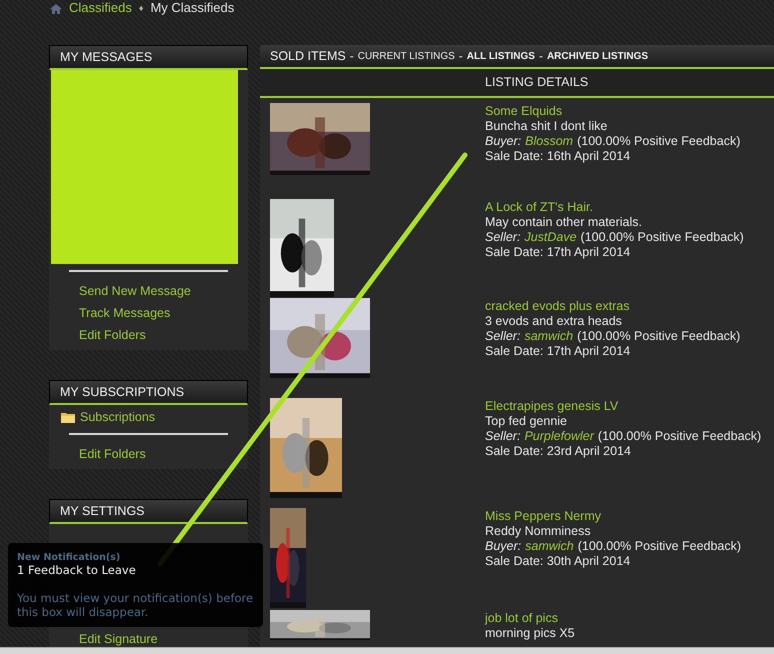 Image resolution: width=774 pixels, height=654 pixels. Describe the element at coordinates (69, 557) in the screenshot. I see `notification-heading: New Notification(s)` at that location.